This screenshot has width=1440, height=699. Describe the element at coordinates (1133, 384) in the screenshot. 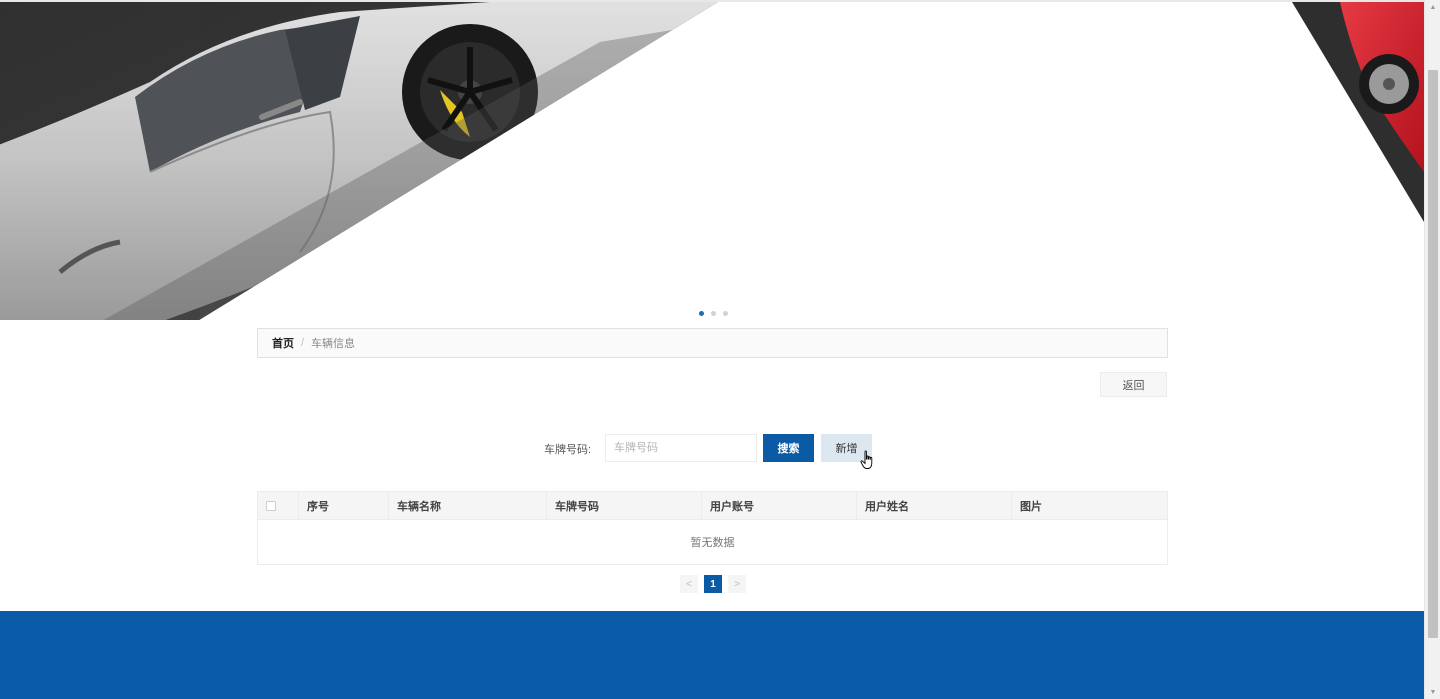

I see `back-button: 返回` at that location.